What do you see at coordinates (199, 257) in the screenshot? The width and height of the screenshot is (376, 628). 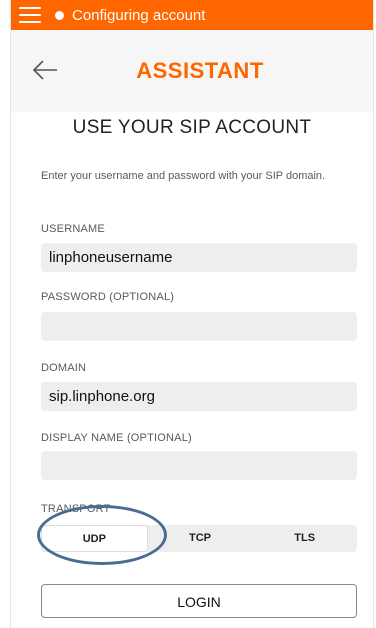 I see `username-field: linphoneusername` at bounding box center [199, 257].